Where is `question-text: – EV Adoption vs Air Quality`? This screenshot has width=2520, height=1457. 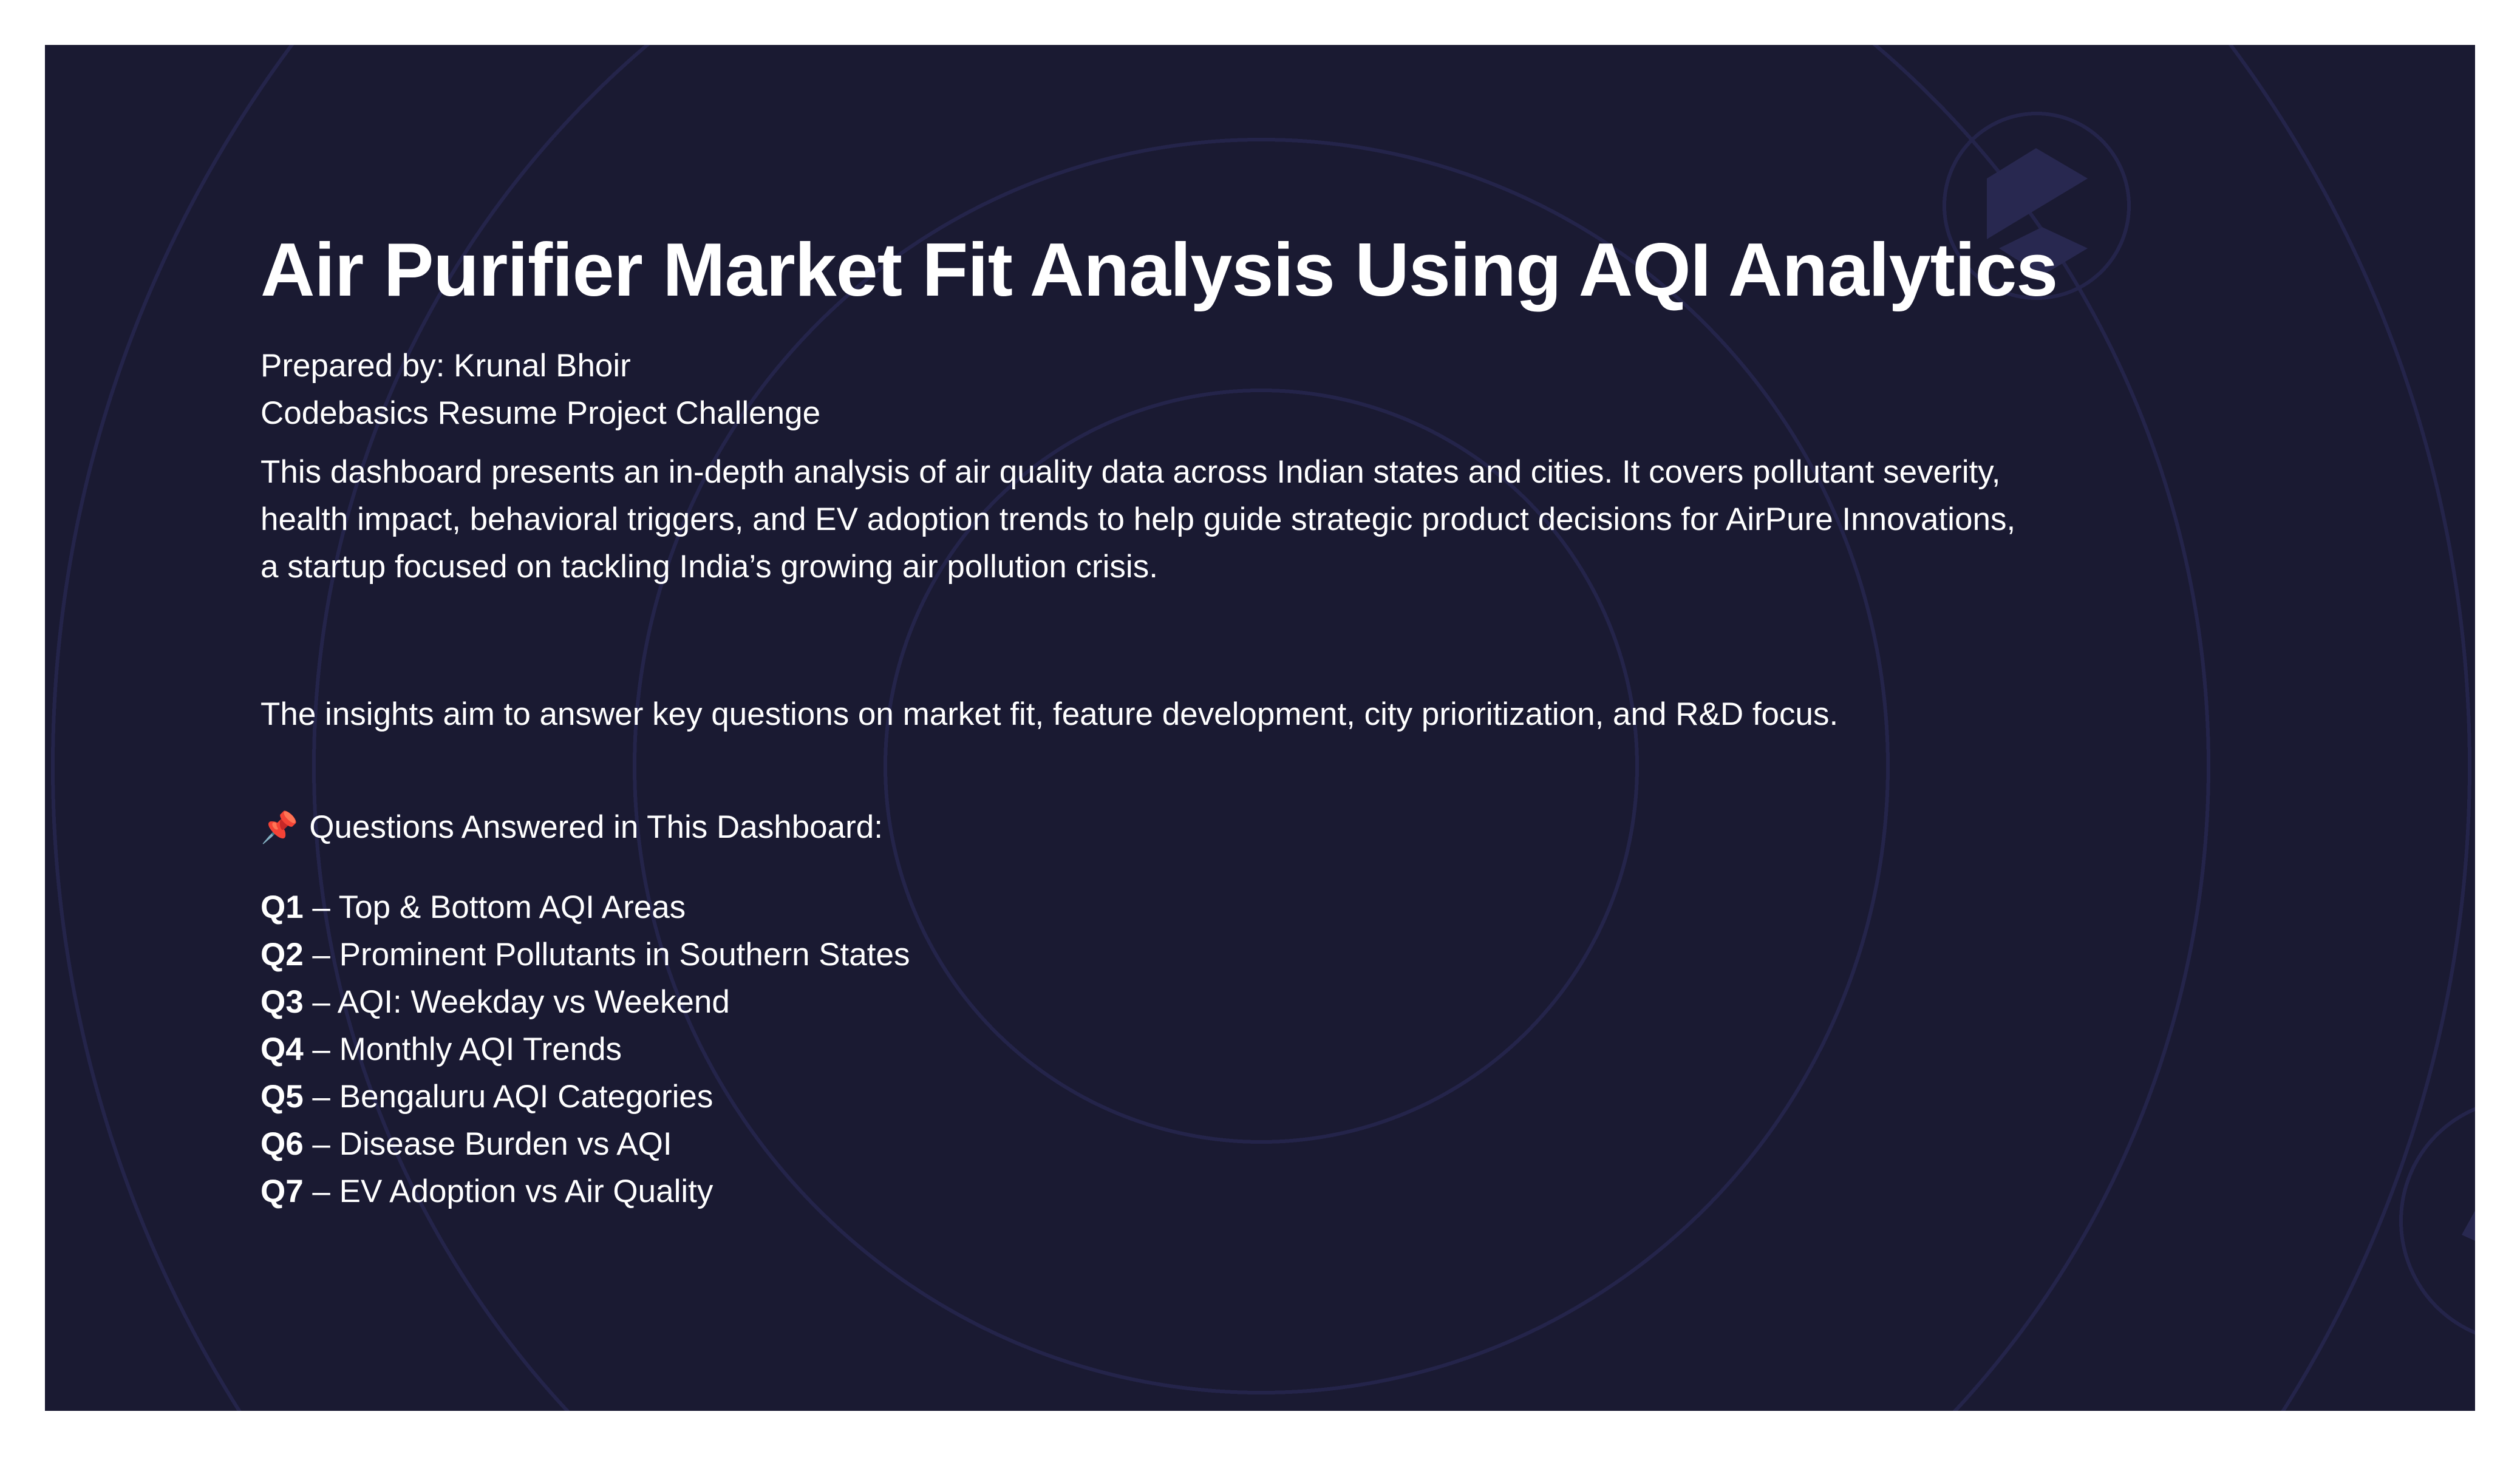 question-text: – EV Adoption vs Air Quality is located at coordinates (508, 1191).